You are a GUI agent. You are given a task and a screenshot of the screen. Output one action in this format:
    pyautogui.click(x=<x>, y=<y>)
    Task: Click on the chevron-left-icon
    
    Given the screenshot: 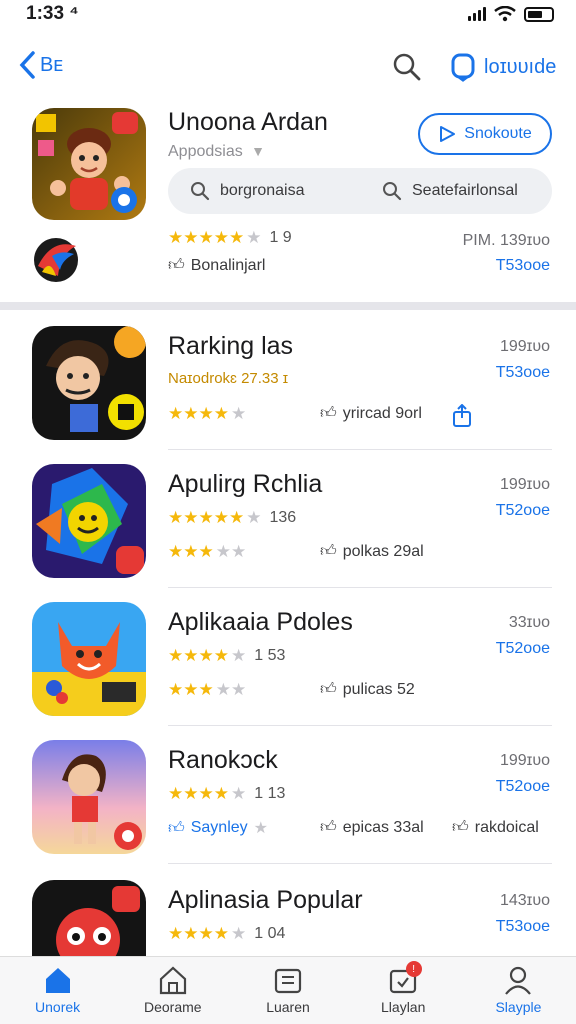 What is the action you would take?
    pyautogui.click(x=27, y=65)
    